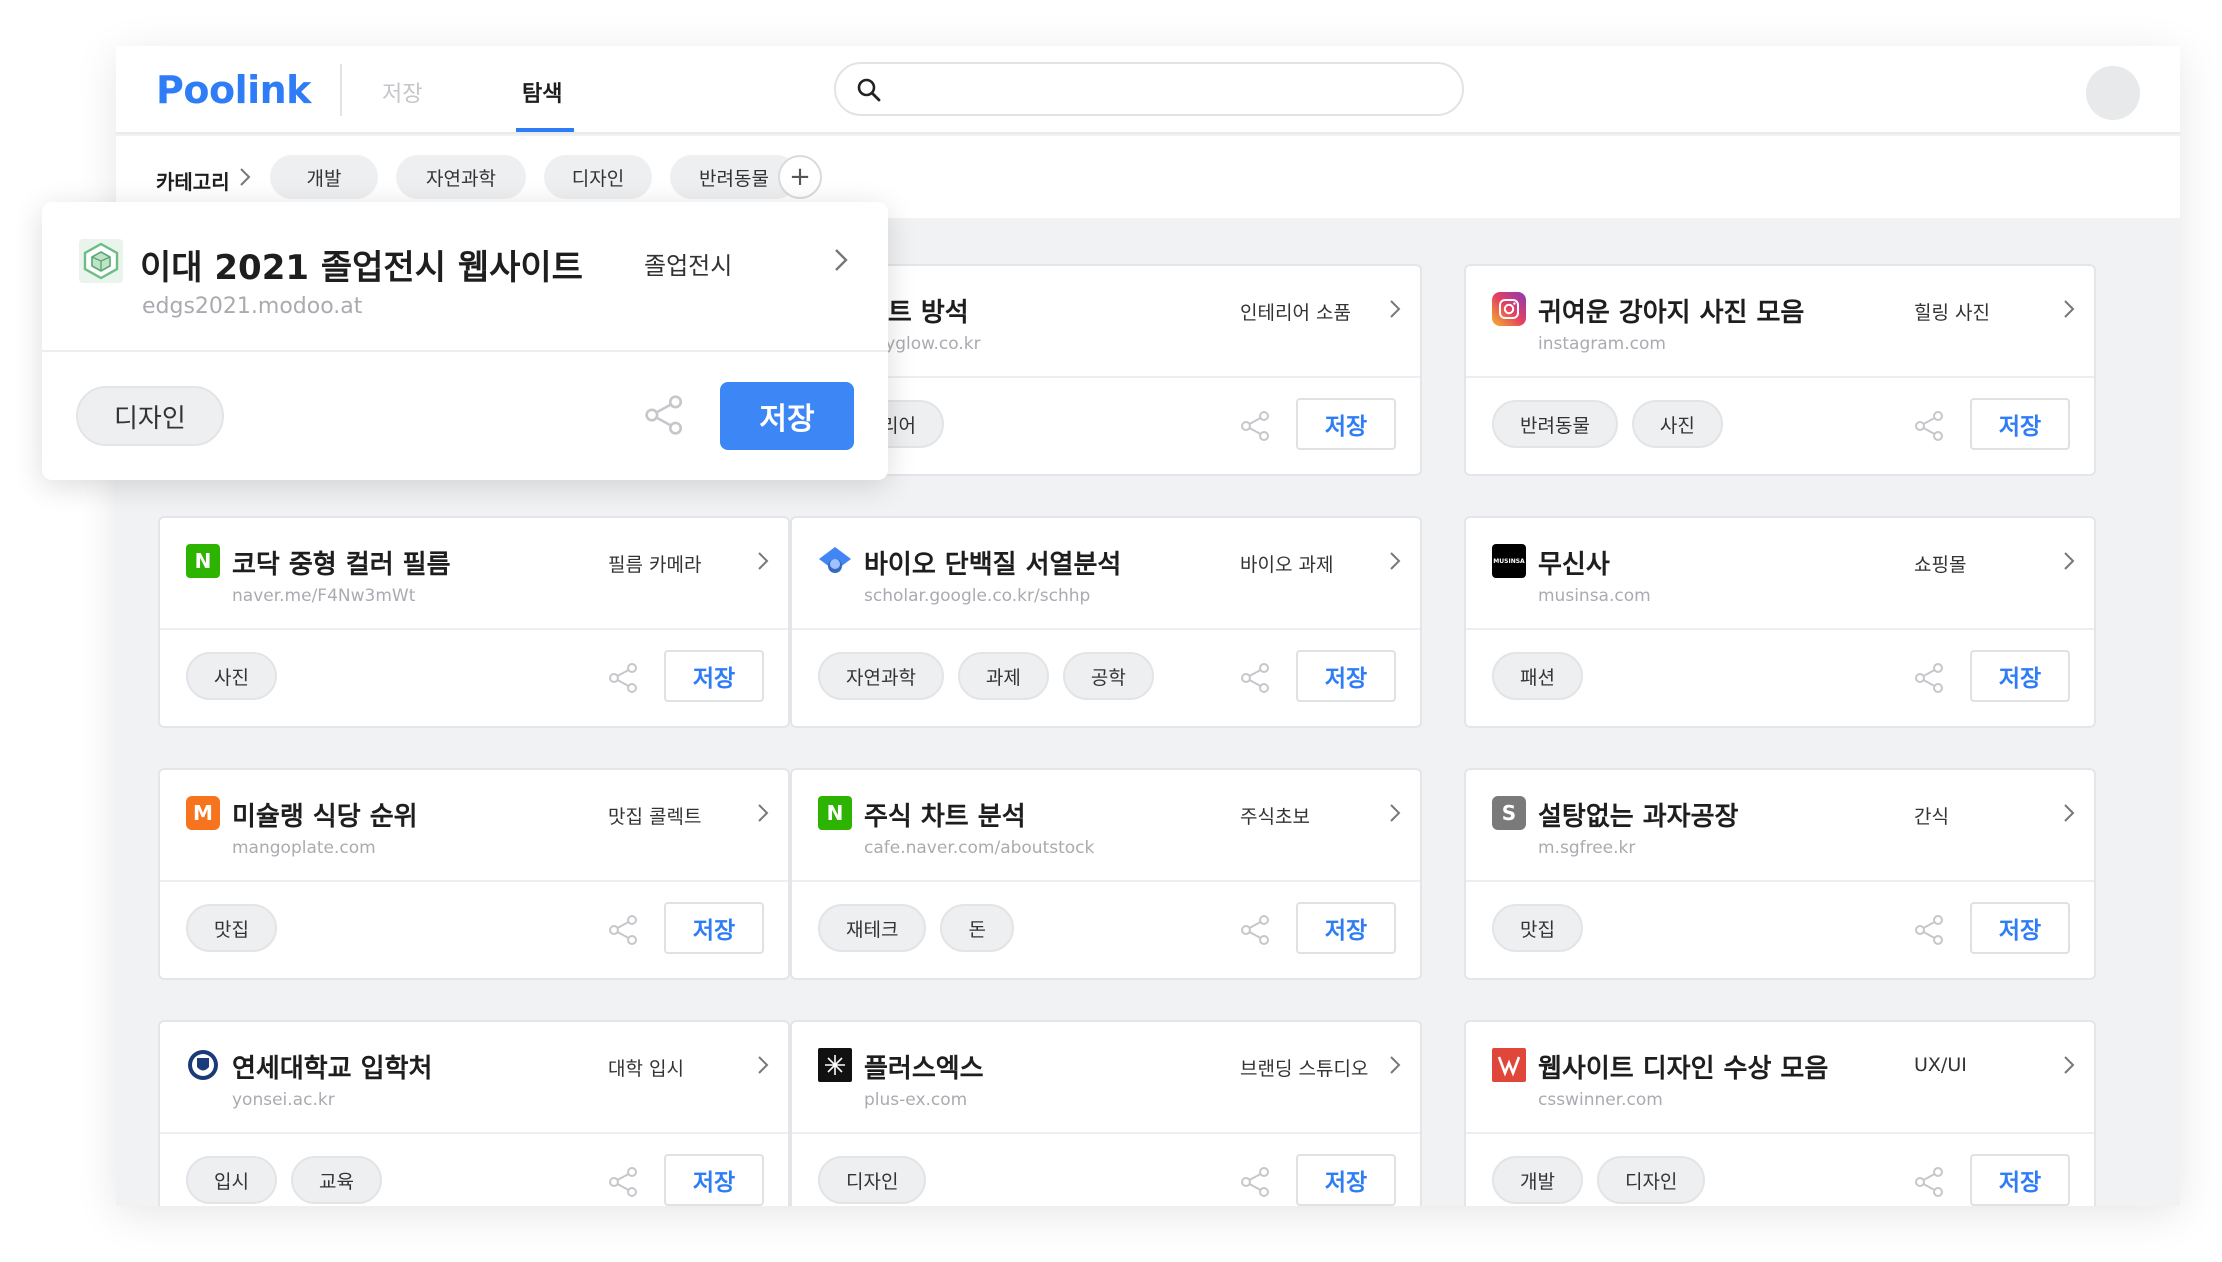 This screenshot has width=2222, height=1262. I want to click on card-url: scholar.google.co.kr/schhp, so click(977, 596).